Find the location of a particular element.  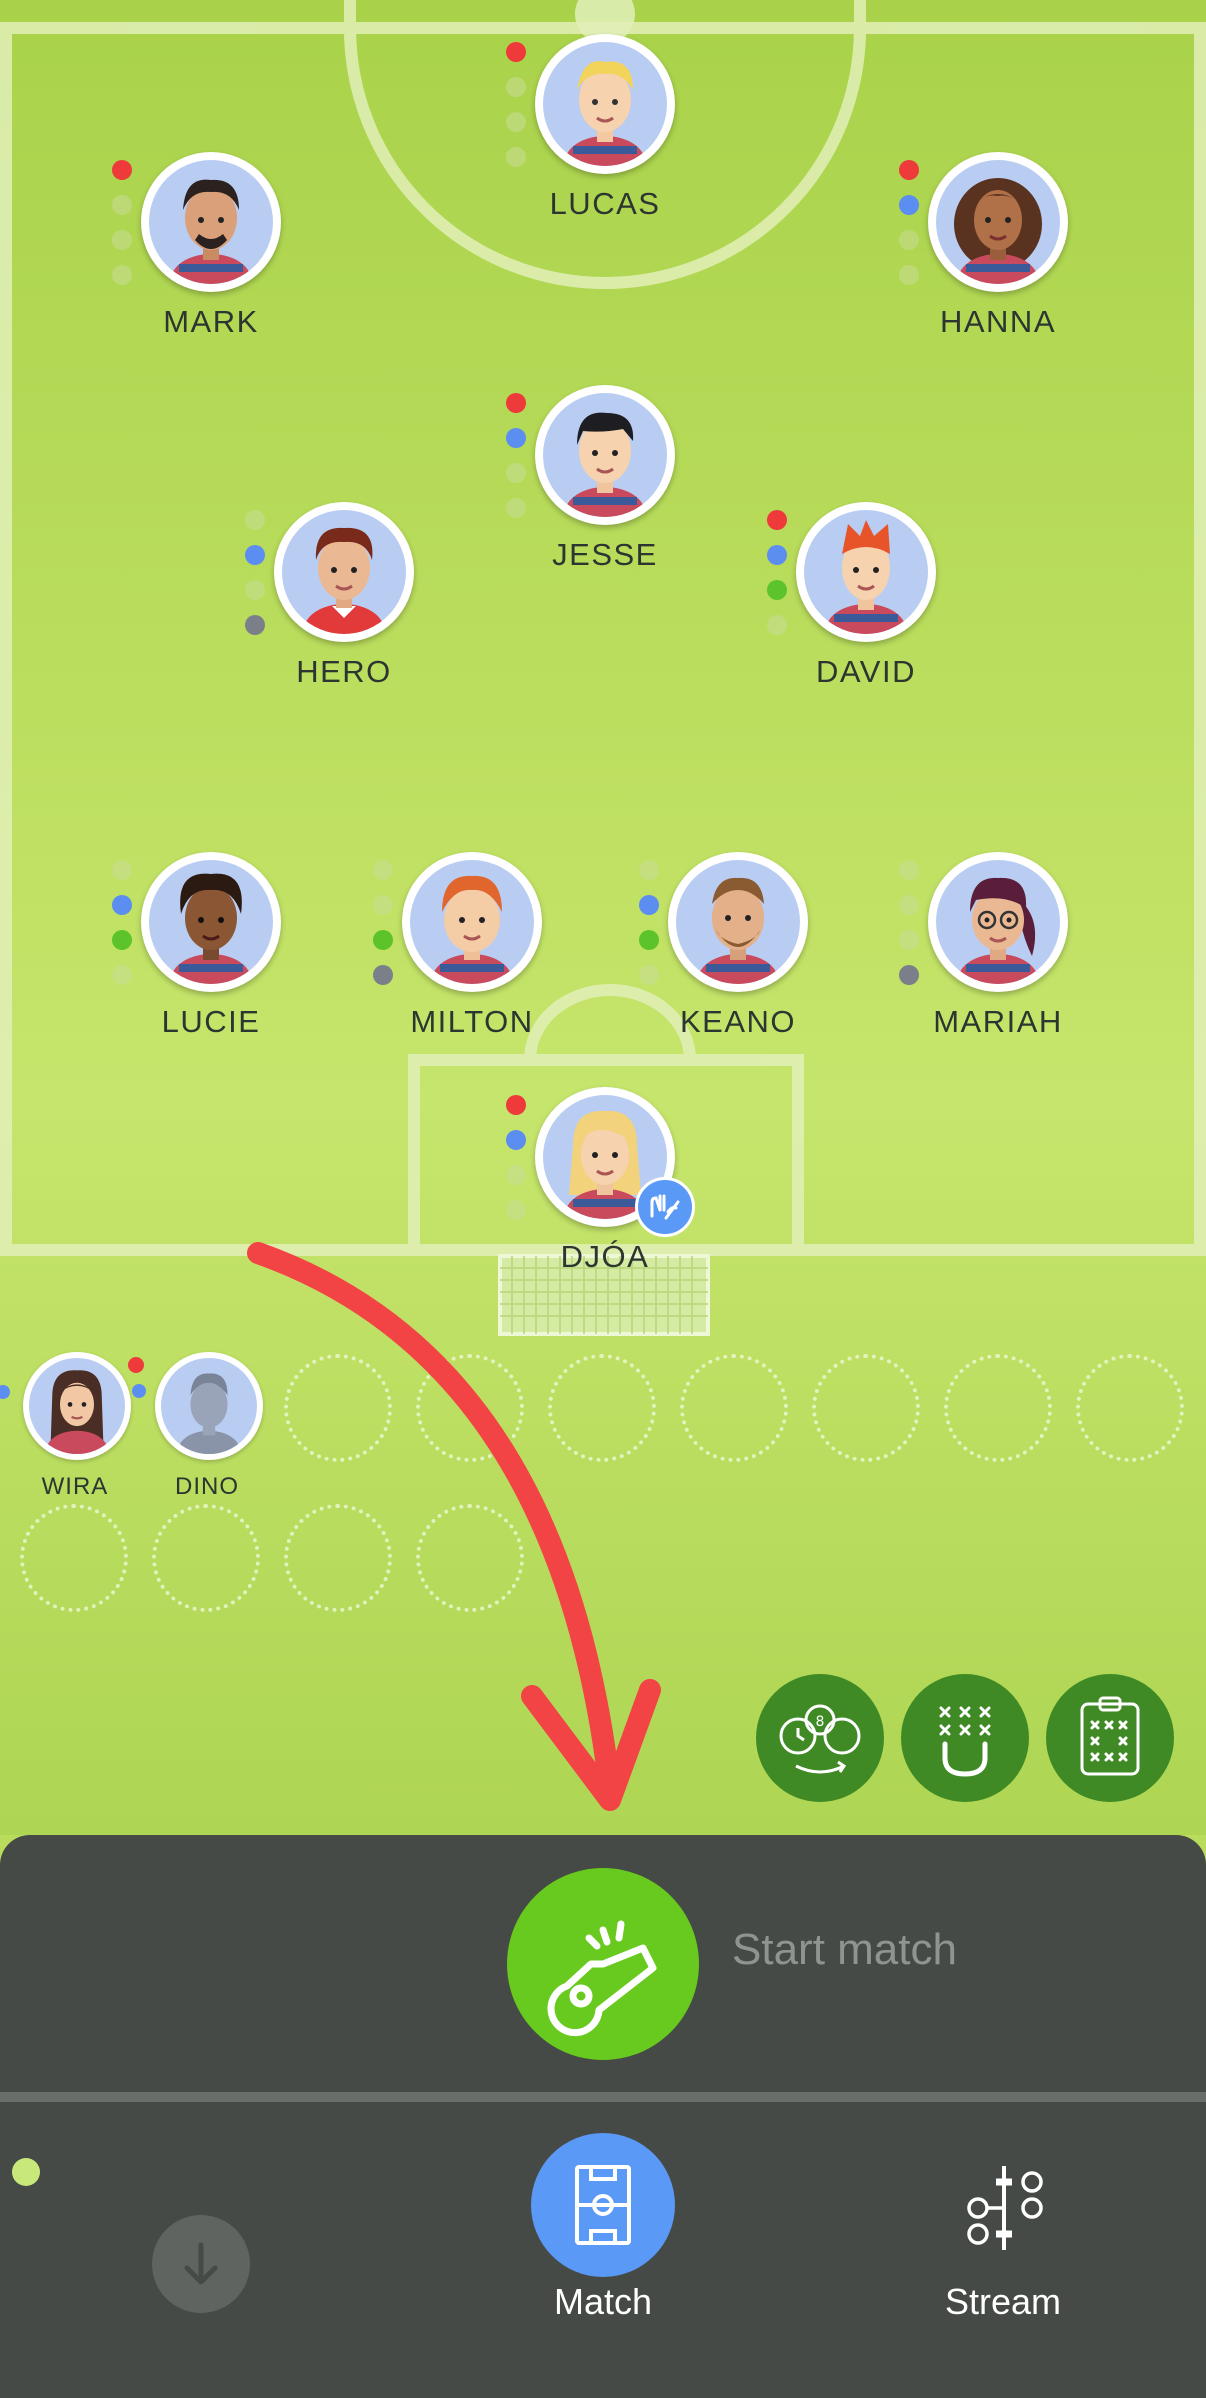

red-arrow-annotation is located at coordinates (454, 1526).